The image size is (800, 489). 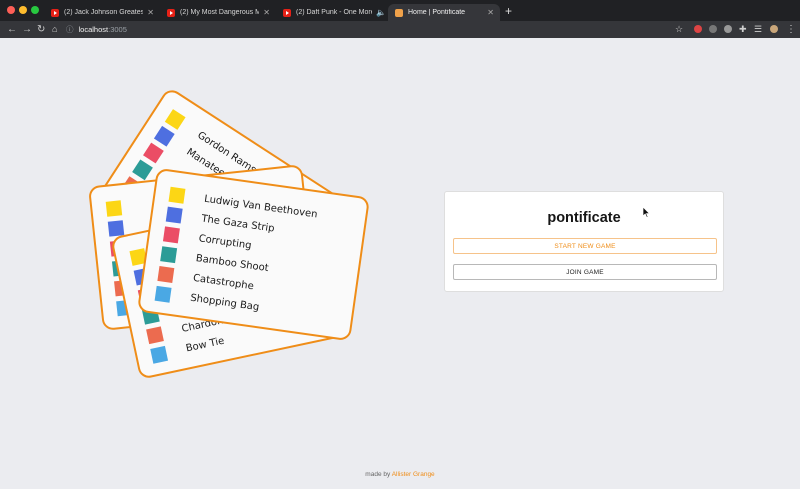 I want to click on start-new-game-button: START NEW GAME, so click(x=585, y=246).